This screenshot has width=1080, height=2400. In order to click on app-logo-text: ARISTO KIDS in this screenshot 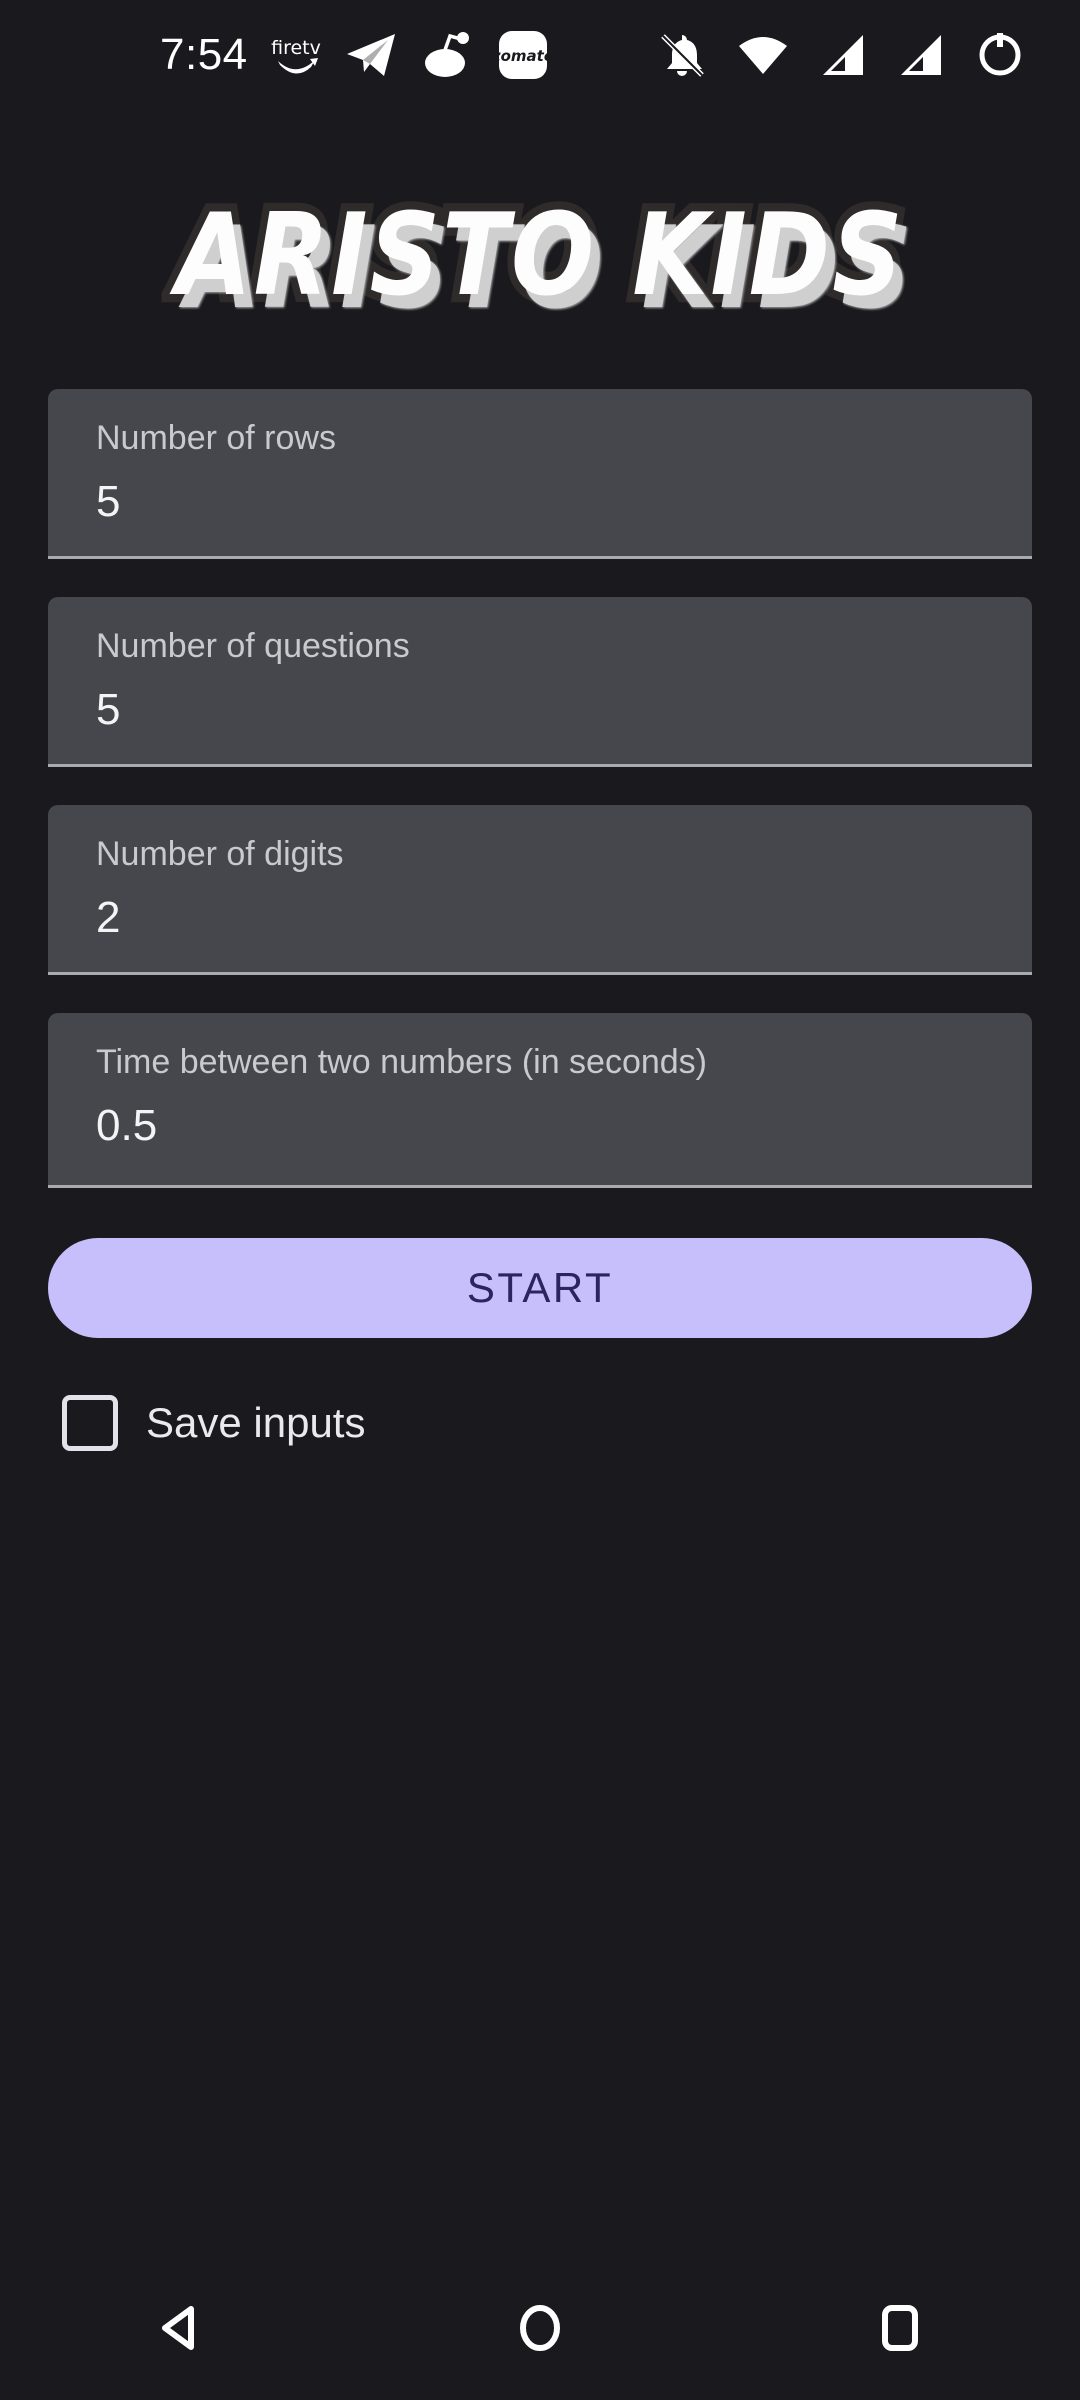, I will do `click(538, 255)`.